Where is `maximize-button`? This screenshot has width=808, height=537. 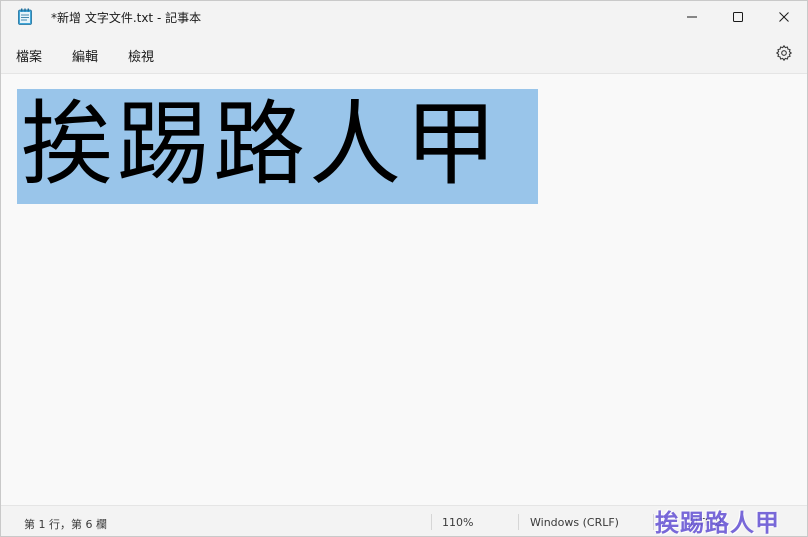
maximize-button is located at coordinates (738, 17).